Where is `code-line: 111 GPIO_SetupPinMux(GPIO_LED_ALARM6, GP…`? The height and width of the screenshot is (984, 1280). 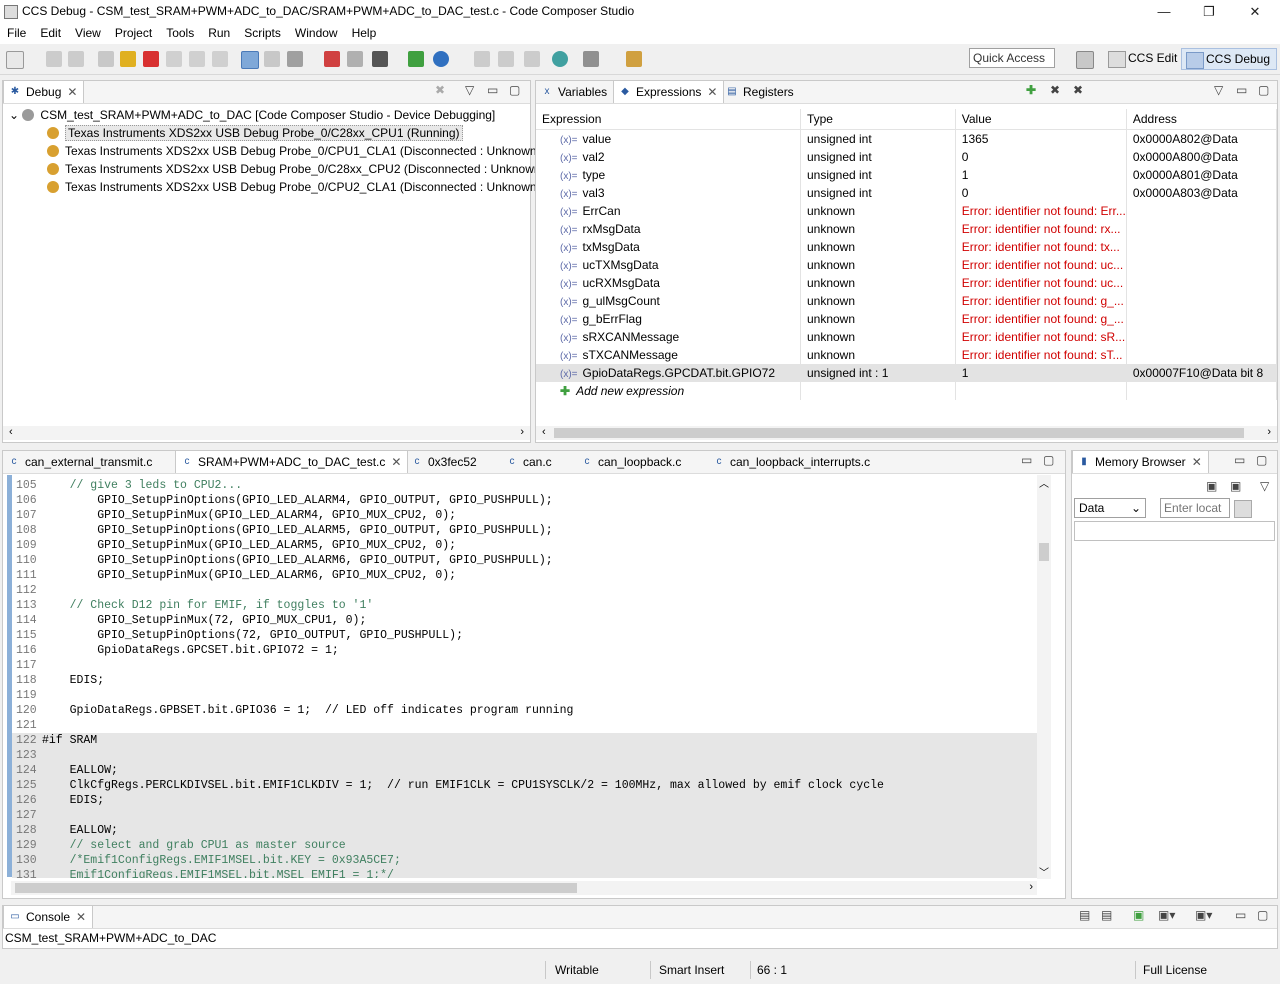
code-line: 111 GPIO_SetupPinMux(GPIO_LED_ALARM6, GP… is located at coordinates (525, 575).